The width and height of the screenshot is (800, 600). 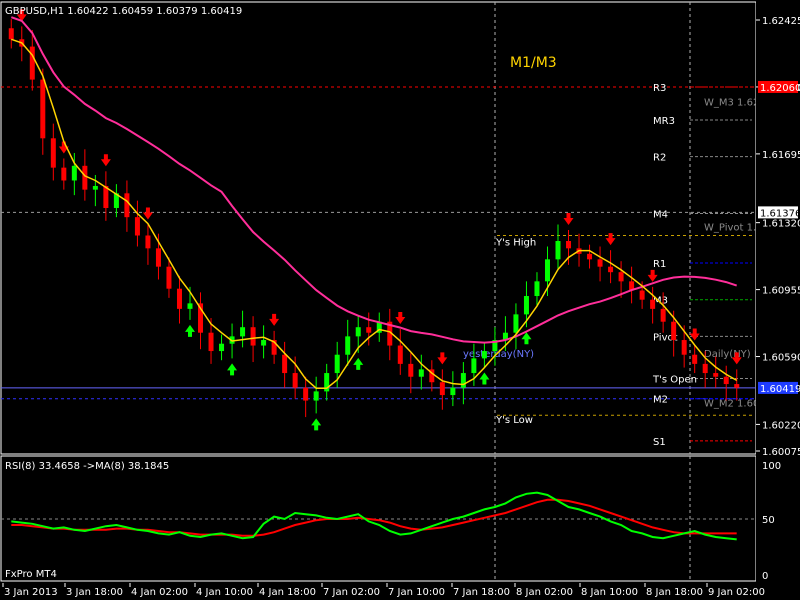 I want to click on rsi-line, so click(x=374, y=516).